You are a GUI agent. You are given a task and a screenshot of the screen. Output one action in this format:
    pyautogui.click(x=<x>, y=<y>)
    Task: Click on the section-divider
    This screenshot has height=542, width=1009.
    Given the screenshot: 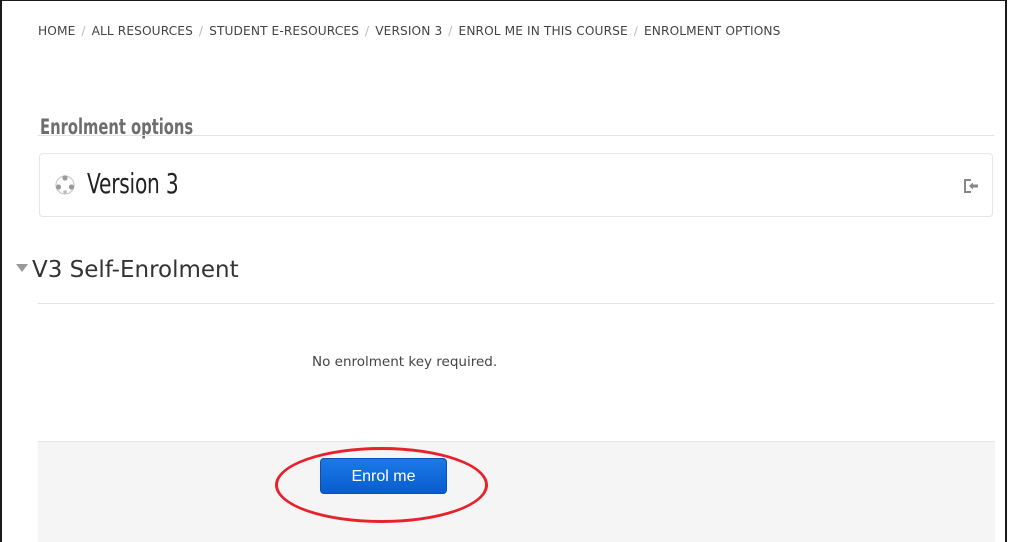 What is the action you would take?
    pyautogui.click(x=516, y=303)
    